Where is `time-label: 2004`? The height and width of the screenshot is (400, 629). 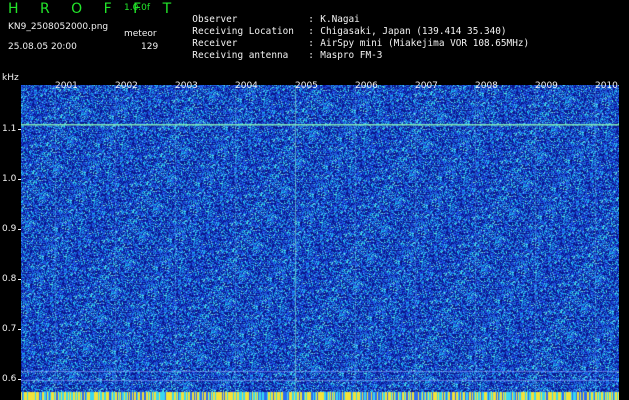 time-label: 2004 is located at coordinates (246, 86).